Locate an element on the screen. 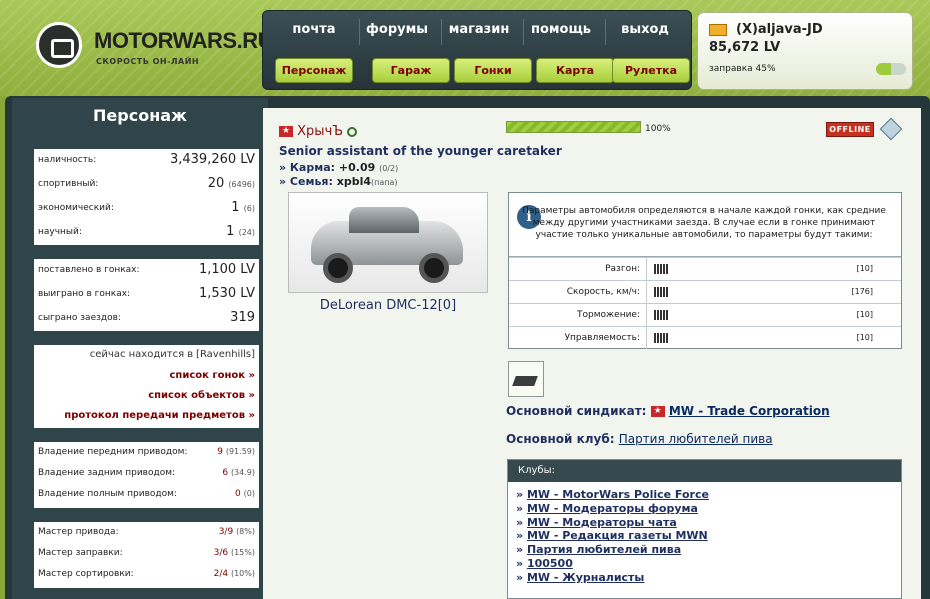 The width and height of the screenshot is (930, 599). param-row: Скорость, км/ч: [176] is located at coordinates (705, 291).